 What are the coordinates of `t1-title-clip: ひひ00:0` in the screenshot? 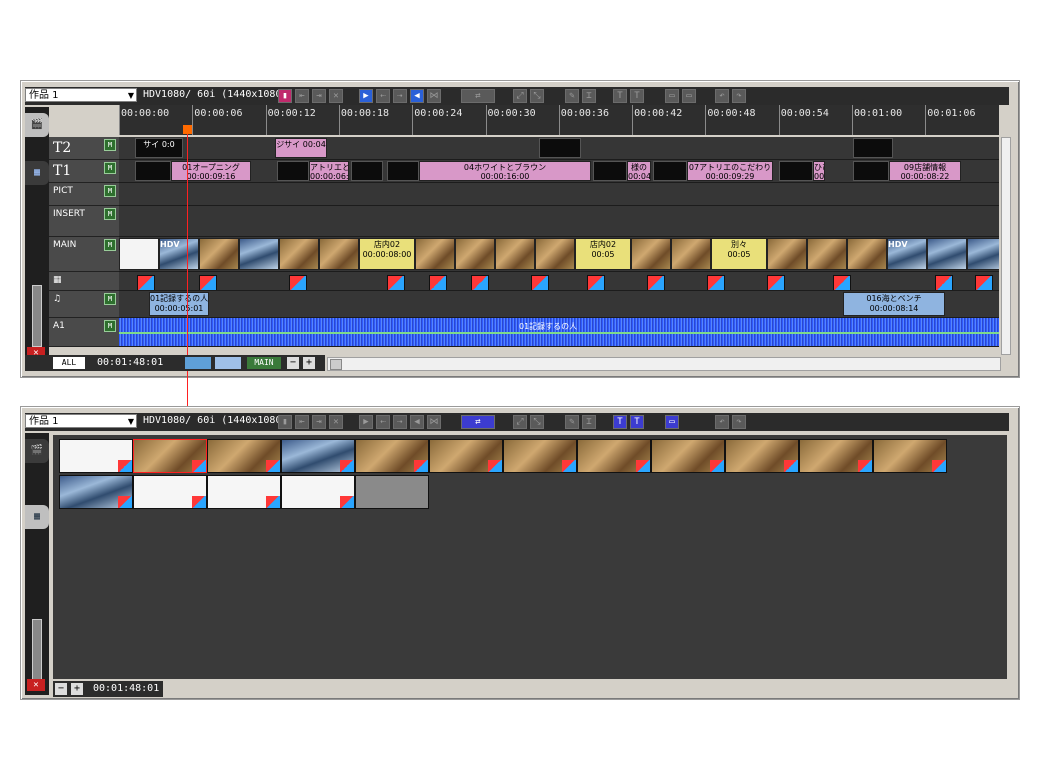 It's located at (819, 171).